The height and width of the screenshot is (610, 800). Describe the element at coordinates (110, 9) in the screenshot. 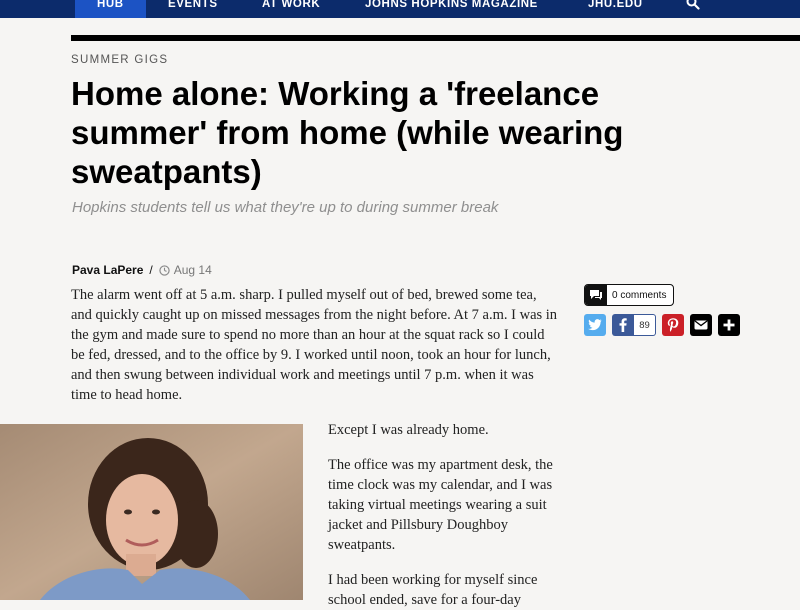

I see `nav-item-hub: HUB` at that location.